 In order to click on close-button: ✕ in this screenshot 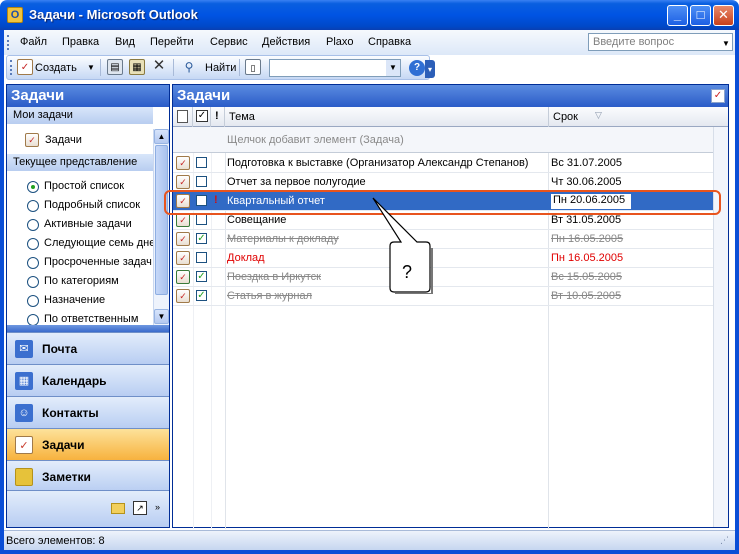, I will do `click(723, 15)`.